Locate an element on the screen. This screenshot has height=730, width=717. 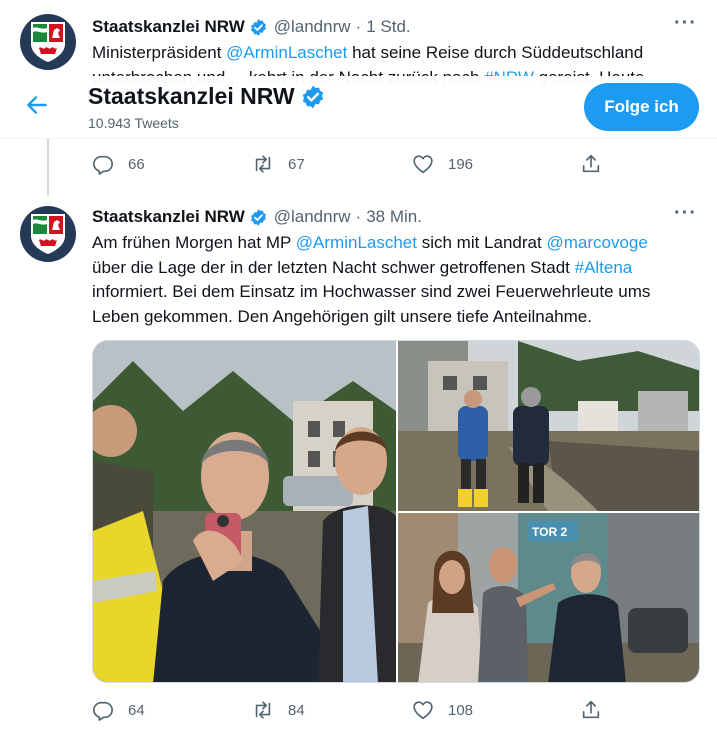
tor-sign-text: TOR 2 is located at coordinates (549, 532).